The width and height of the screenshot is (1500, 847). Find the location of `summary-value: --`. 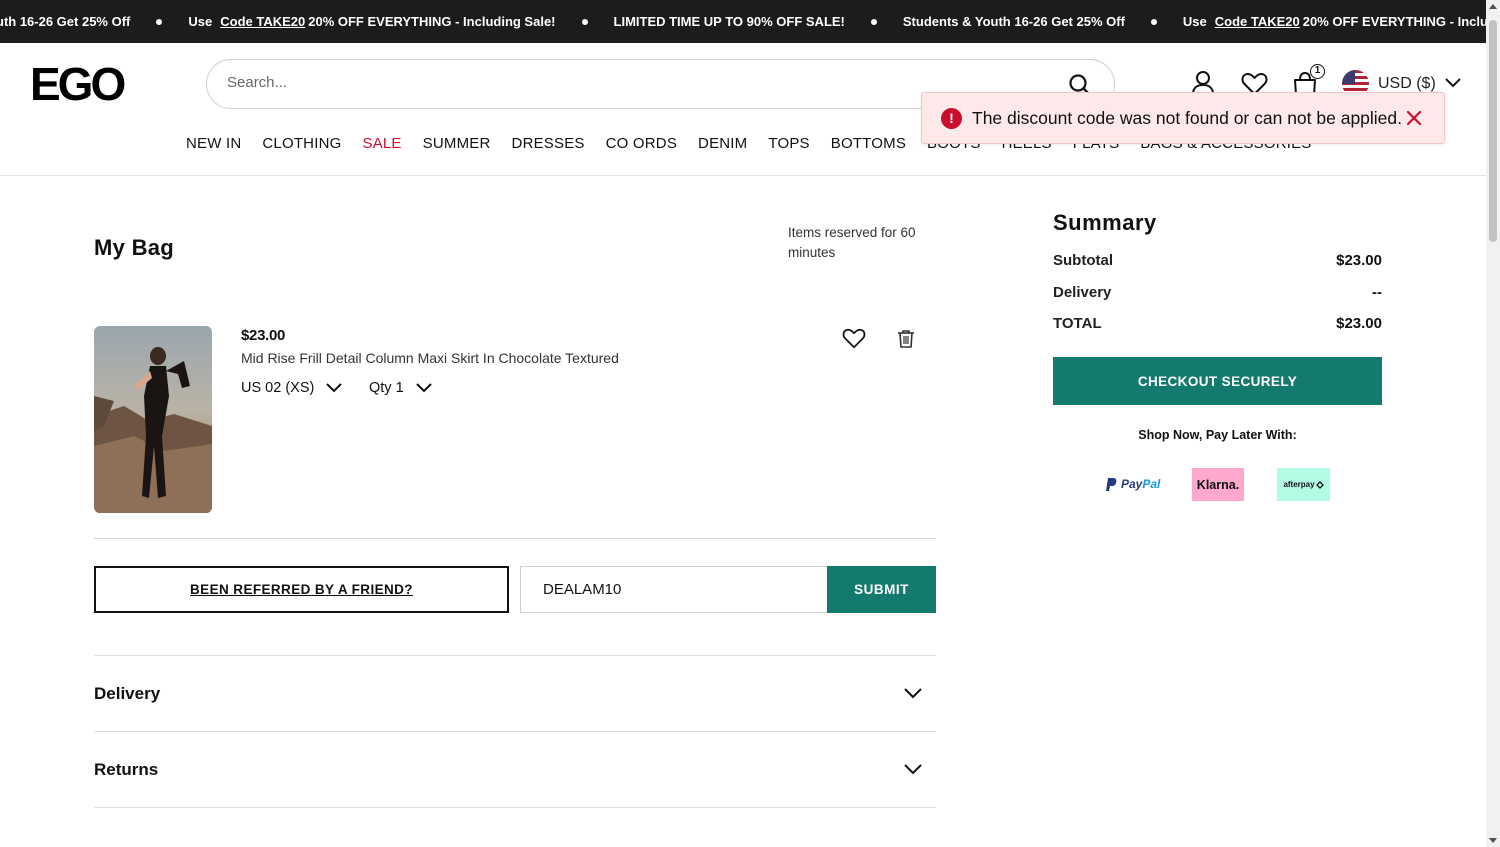

summary-value: -- is located at coordinates (1377, 292).